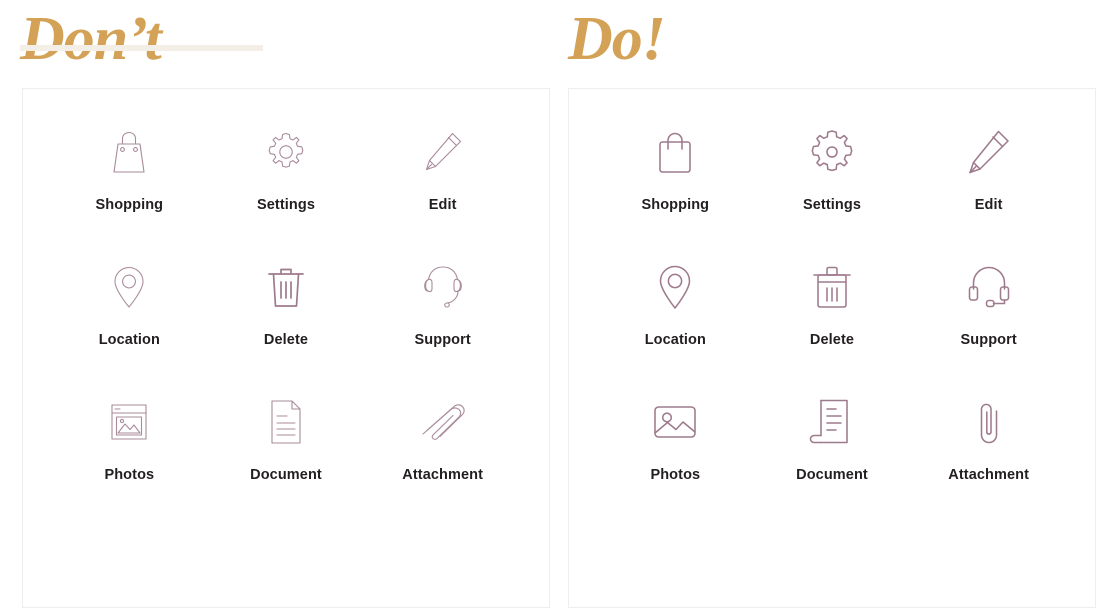 The height and width of the screenshot is (613, 1120). I want to click on dont-strikethrough-line, so click(141, 48).